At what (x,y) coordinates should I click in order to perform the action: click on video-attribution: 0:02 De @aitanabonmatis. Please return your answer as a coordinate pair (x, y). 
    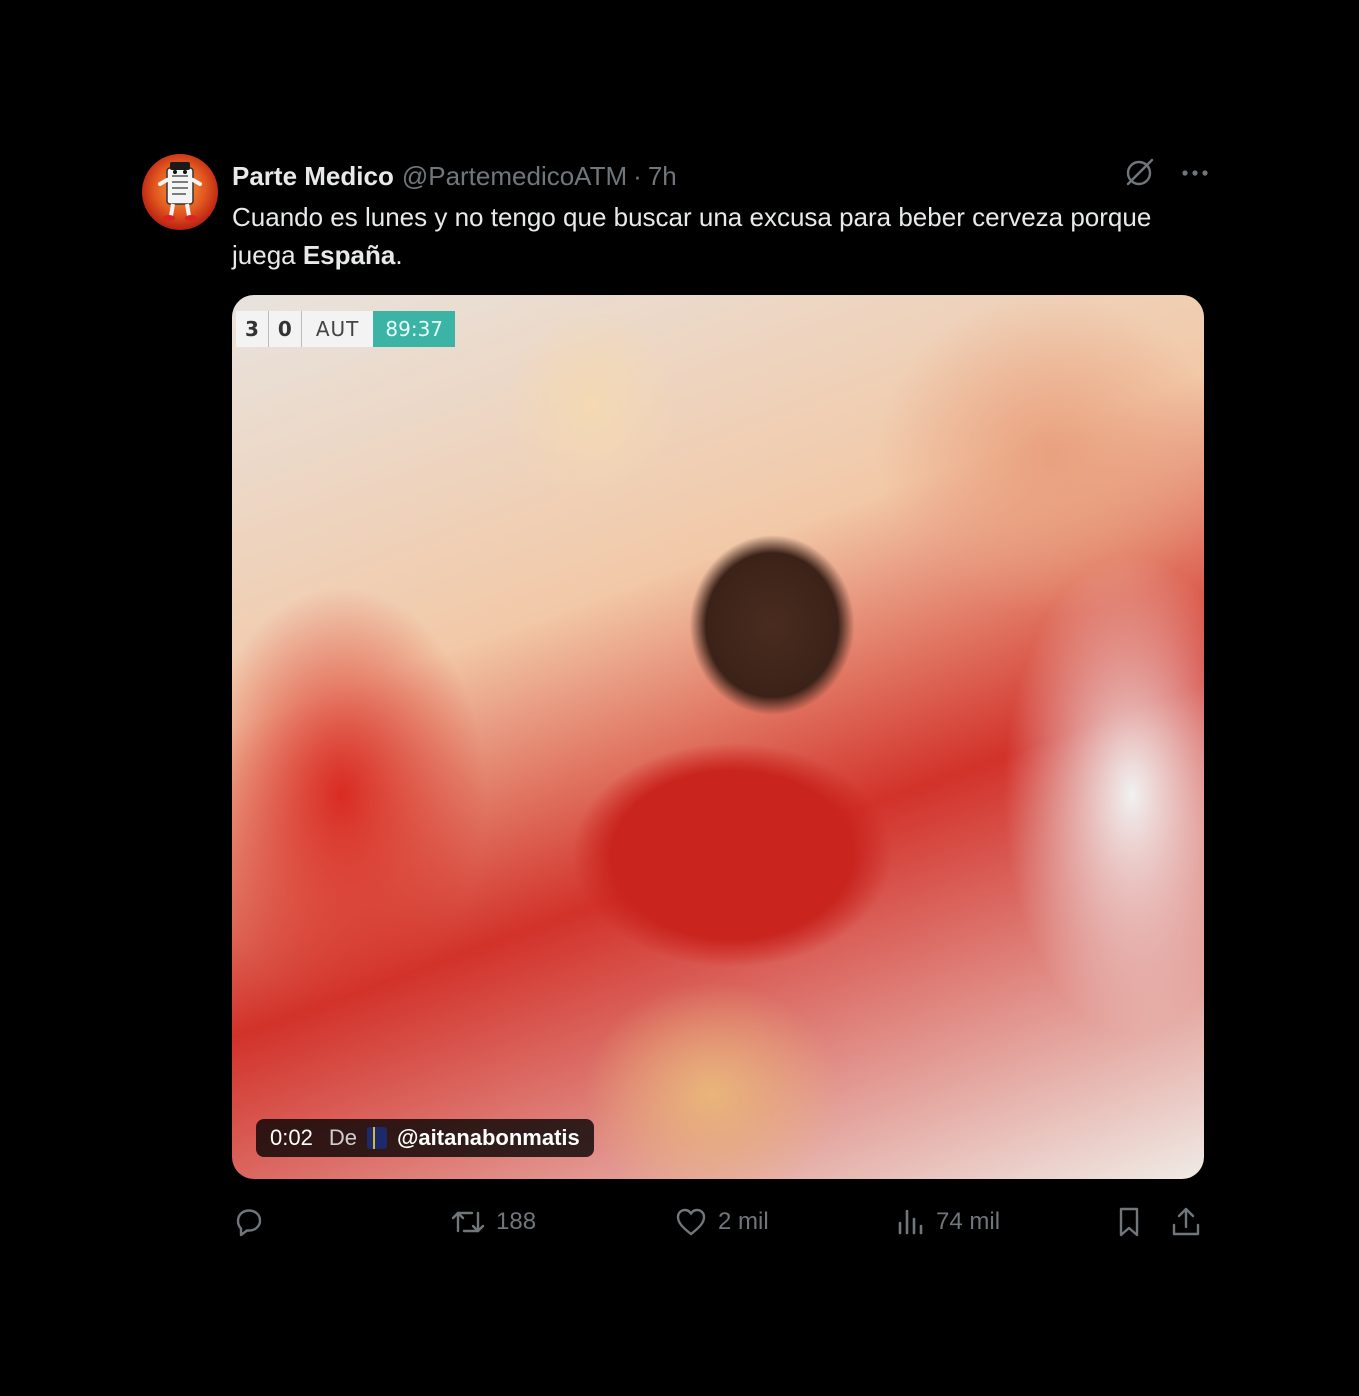
    Looking at the image, I should click on (425, 1138).